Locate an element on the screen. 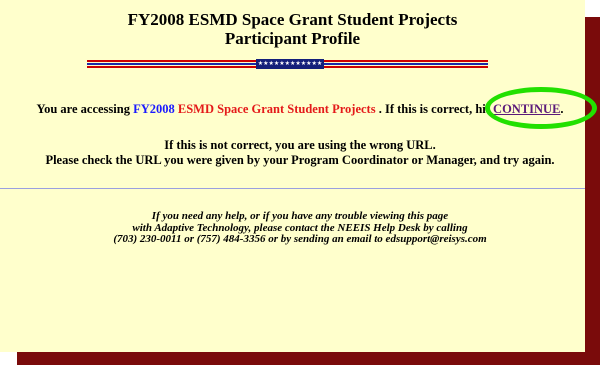  section-divider is located at coordinates (292, 188).